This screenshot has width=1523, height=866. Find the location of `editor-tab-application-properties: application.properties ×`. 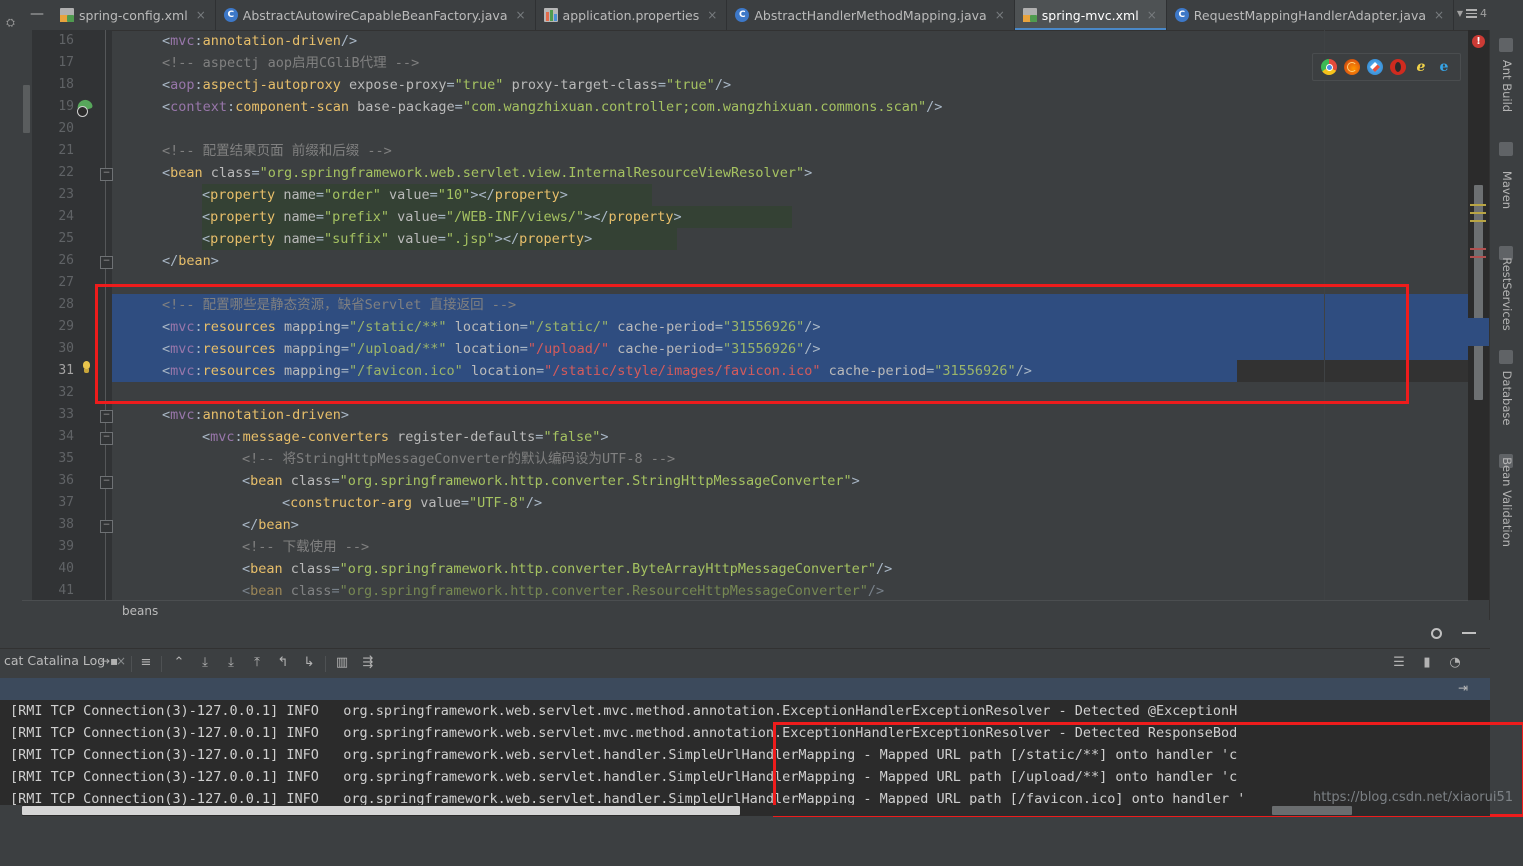

editor-tab-application-properties: application.properties × is located at coordinates (631, 15).